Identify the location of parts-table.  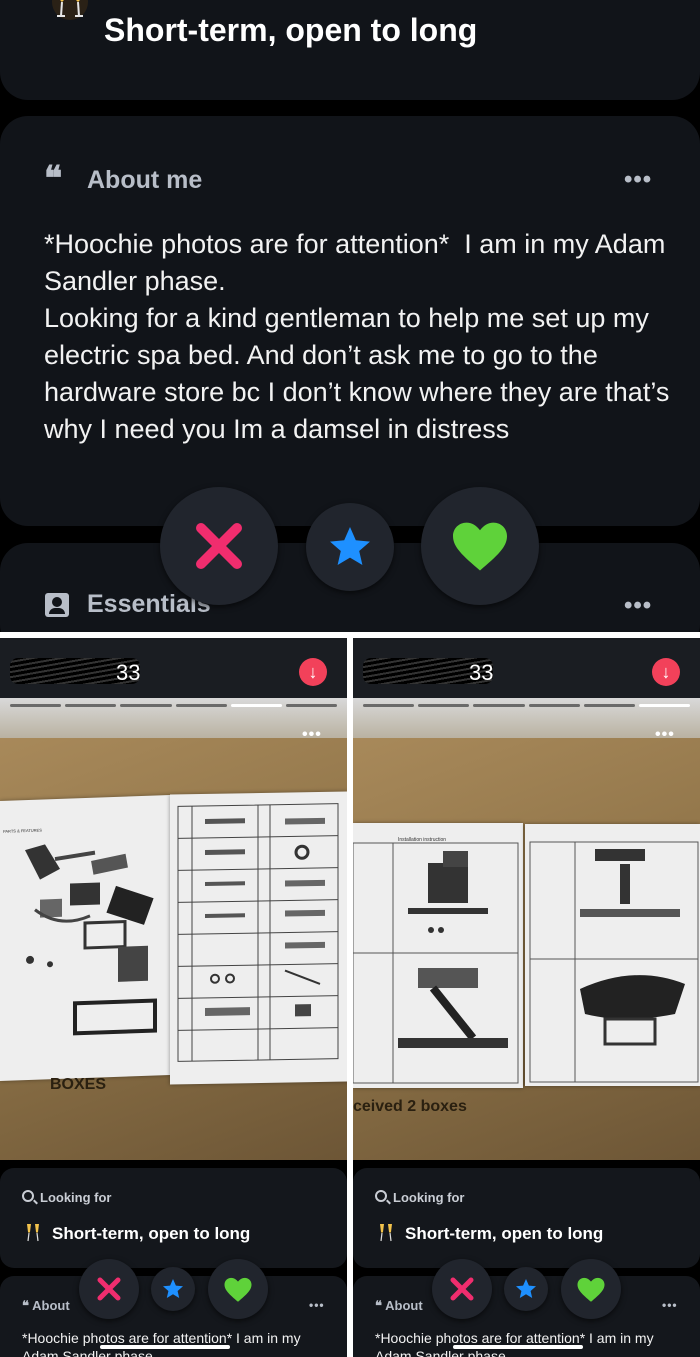
(258, 932).